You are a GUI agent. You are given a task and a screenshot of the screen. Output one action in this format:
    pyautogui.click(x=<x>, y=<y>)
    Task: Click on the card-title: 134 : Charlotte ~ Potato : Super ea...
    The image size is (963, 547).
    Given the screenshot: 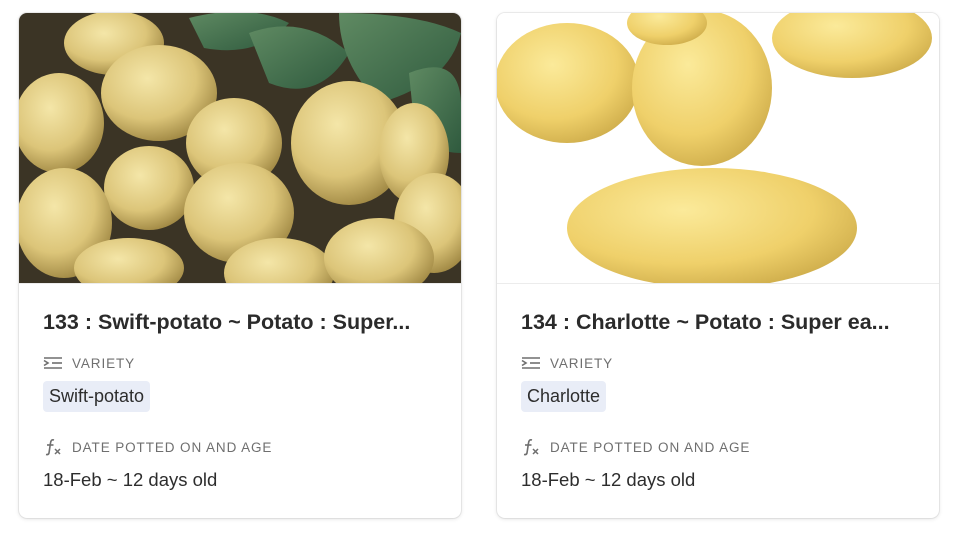 What is the action you would take?
    pyautogui.click(x=705, y=322)
    